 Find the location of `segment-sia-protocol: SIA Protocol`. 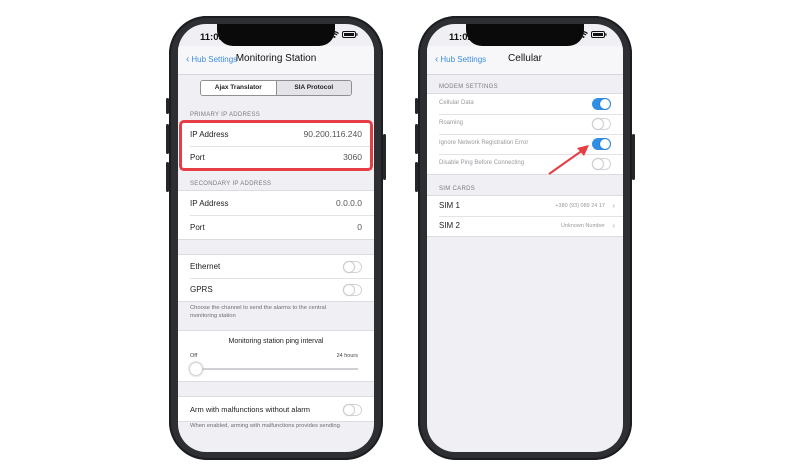

segment-sia-protocol: SIA Protocol is located at coordinates (313, 88).